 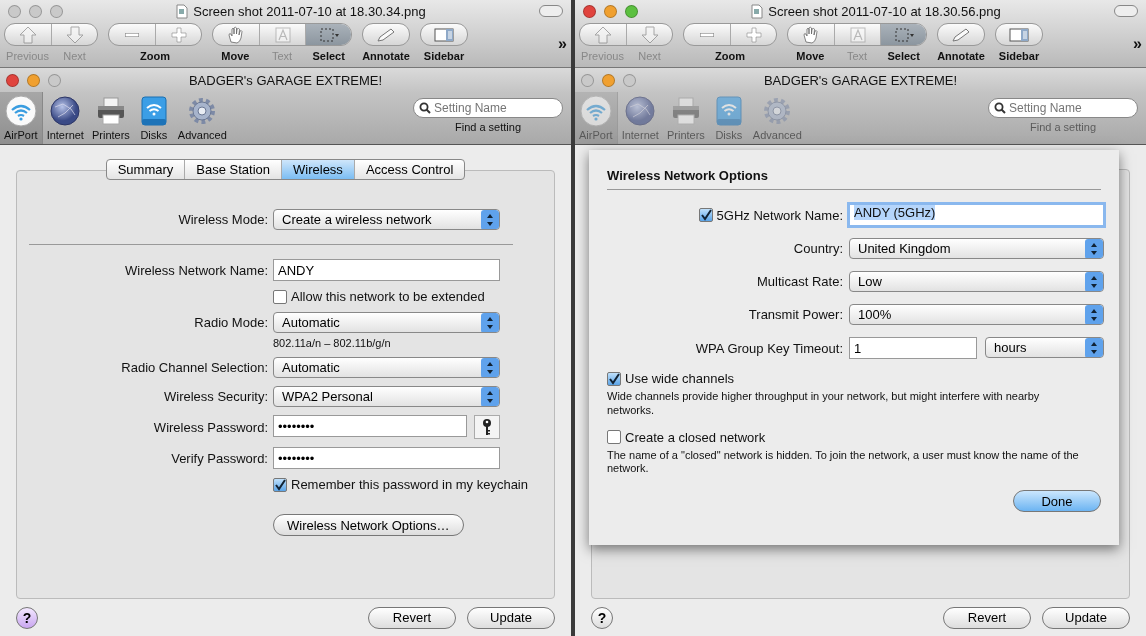 I want to click on checkbox-label: Use wide channels, so click(x=680, y=378).